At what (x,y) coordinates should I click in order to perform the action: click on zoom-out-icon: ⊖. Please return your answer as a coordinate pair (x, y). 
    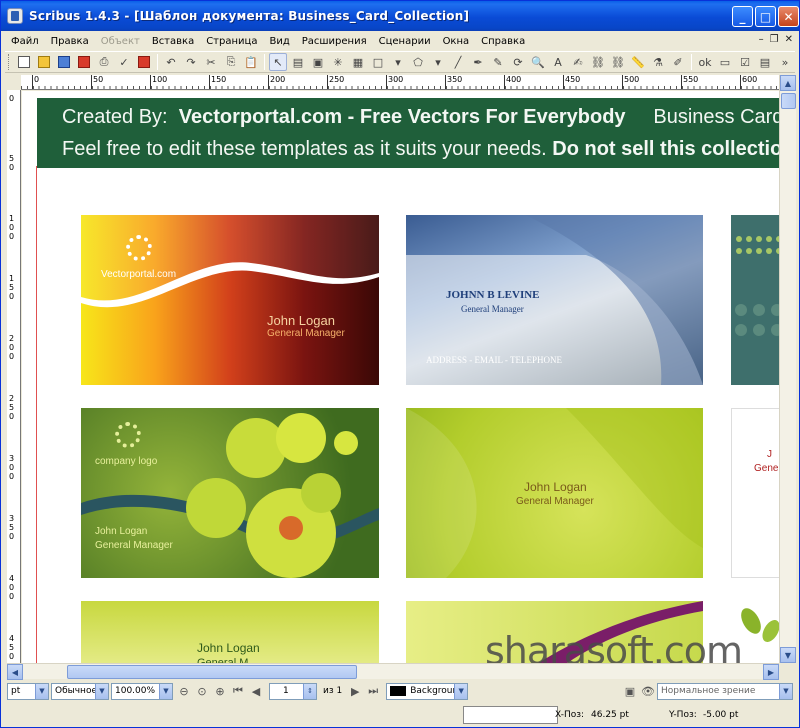
    Looking at the image, I should click on (184, 691).